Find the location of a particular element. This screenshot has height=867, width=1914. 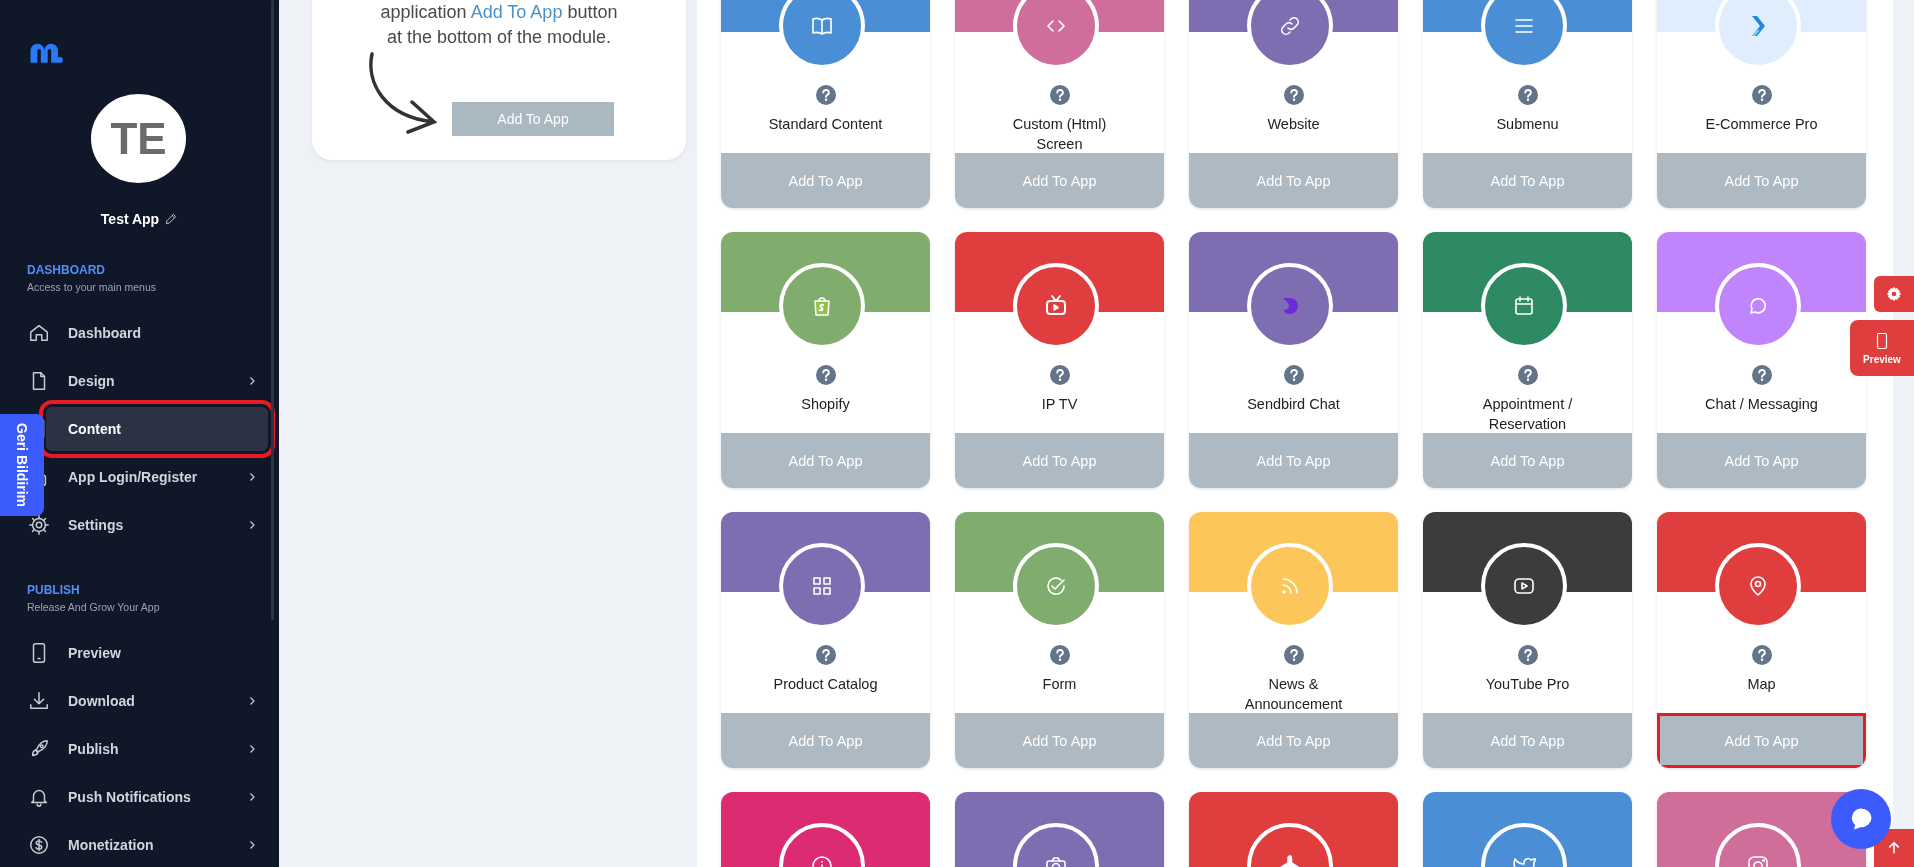

section-subtitle: Release And Grow Your App is located at coordinates (94, 607).